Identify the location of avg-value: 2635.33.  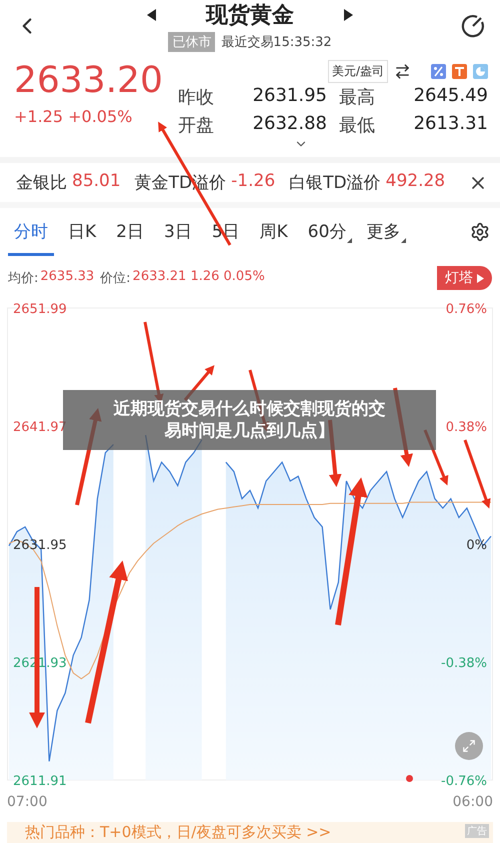
(67, 277).